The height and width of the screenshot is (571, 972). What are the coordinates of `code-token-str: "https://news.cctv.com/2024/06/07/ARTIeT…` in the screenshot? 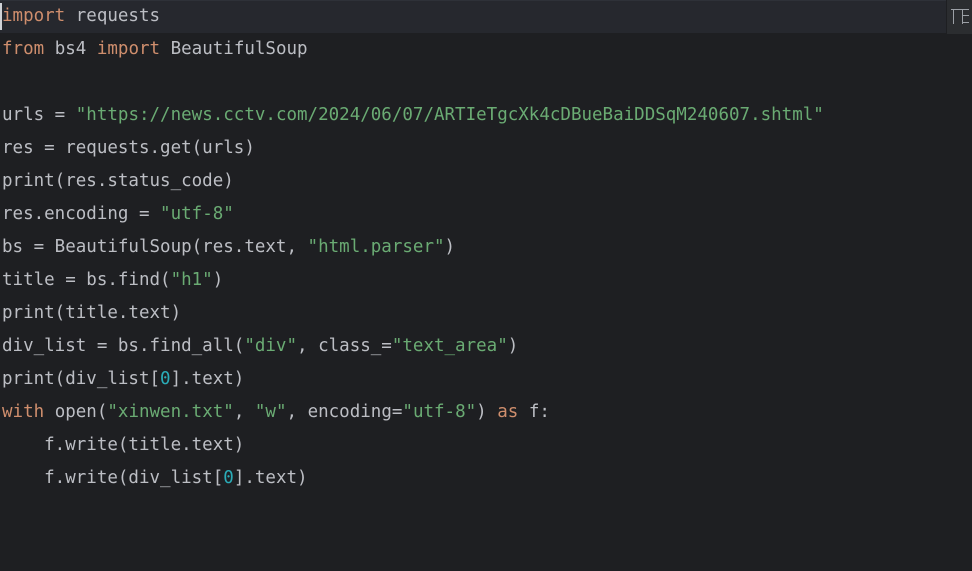 It's located at (449, 115).